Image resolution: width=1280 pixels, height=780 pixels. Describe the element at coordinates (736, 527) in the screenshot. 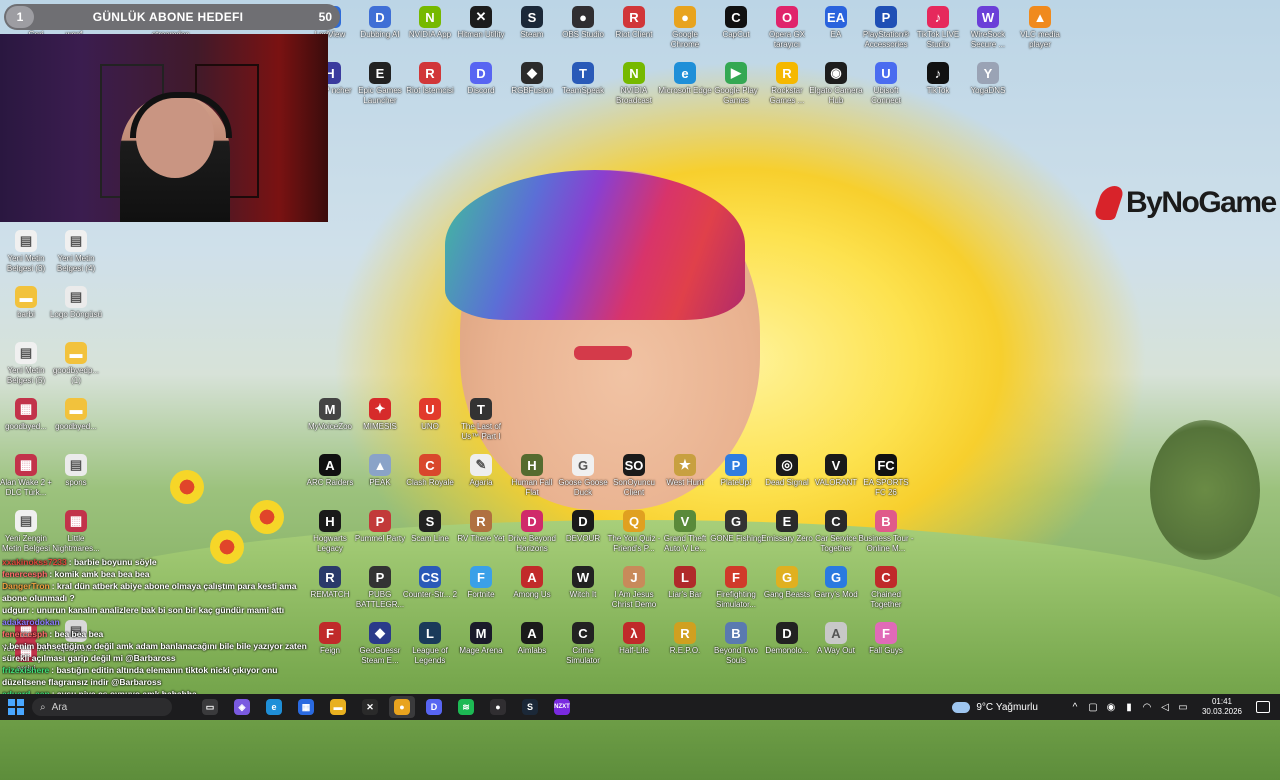

I see `desktop-shortcut: G GONE Fishing` at that location.